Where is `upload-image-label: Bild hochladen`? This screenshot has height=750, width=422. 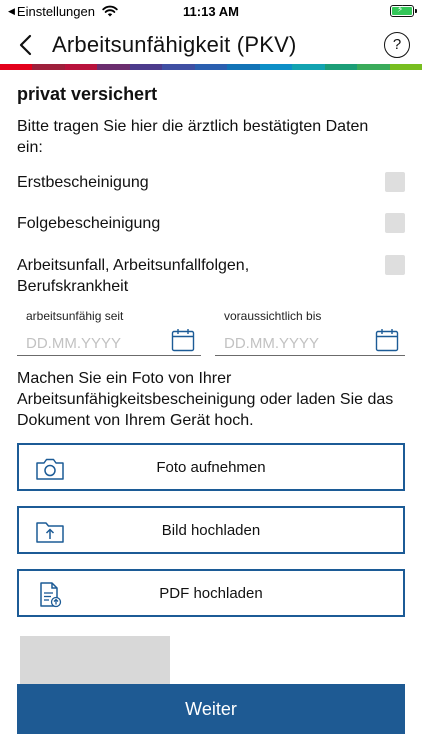
upload-image-label: Bild hochladen is located at coordinates (211, 530).